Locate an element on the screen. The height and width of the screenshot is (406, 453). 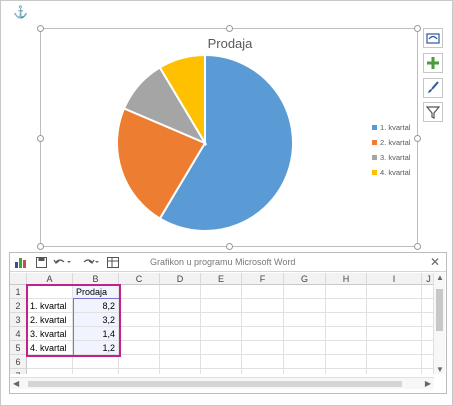
legend-label-1: 1. kvartal is located at coordinates (395, 127).